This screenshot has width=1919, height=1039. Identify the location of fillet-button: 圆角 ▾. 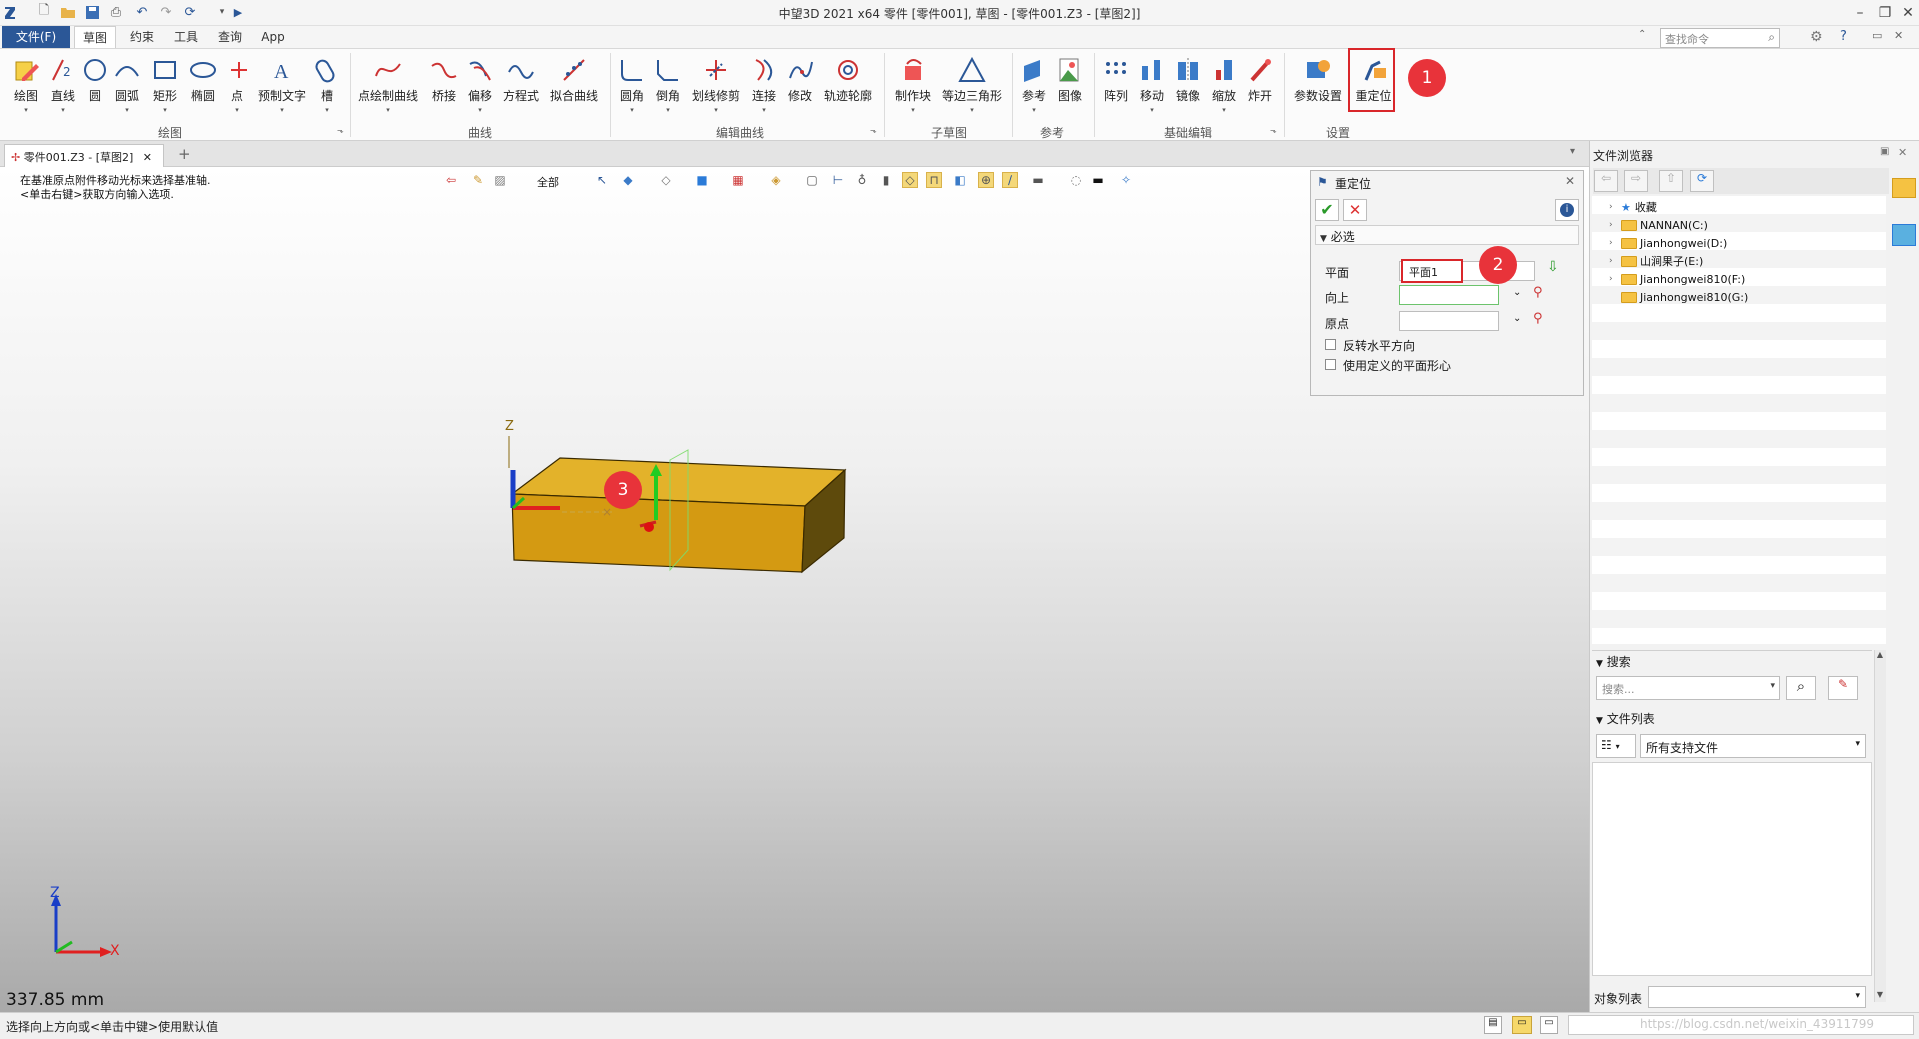
(632, 88).